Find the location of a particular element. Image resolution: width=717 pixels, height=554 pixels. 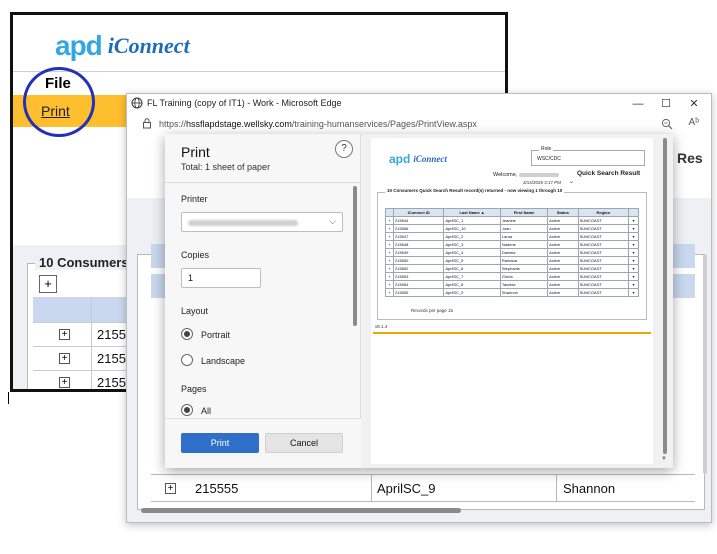

minimize-button: — is located at coordinates (638, 104).